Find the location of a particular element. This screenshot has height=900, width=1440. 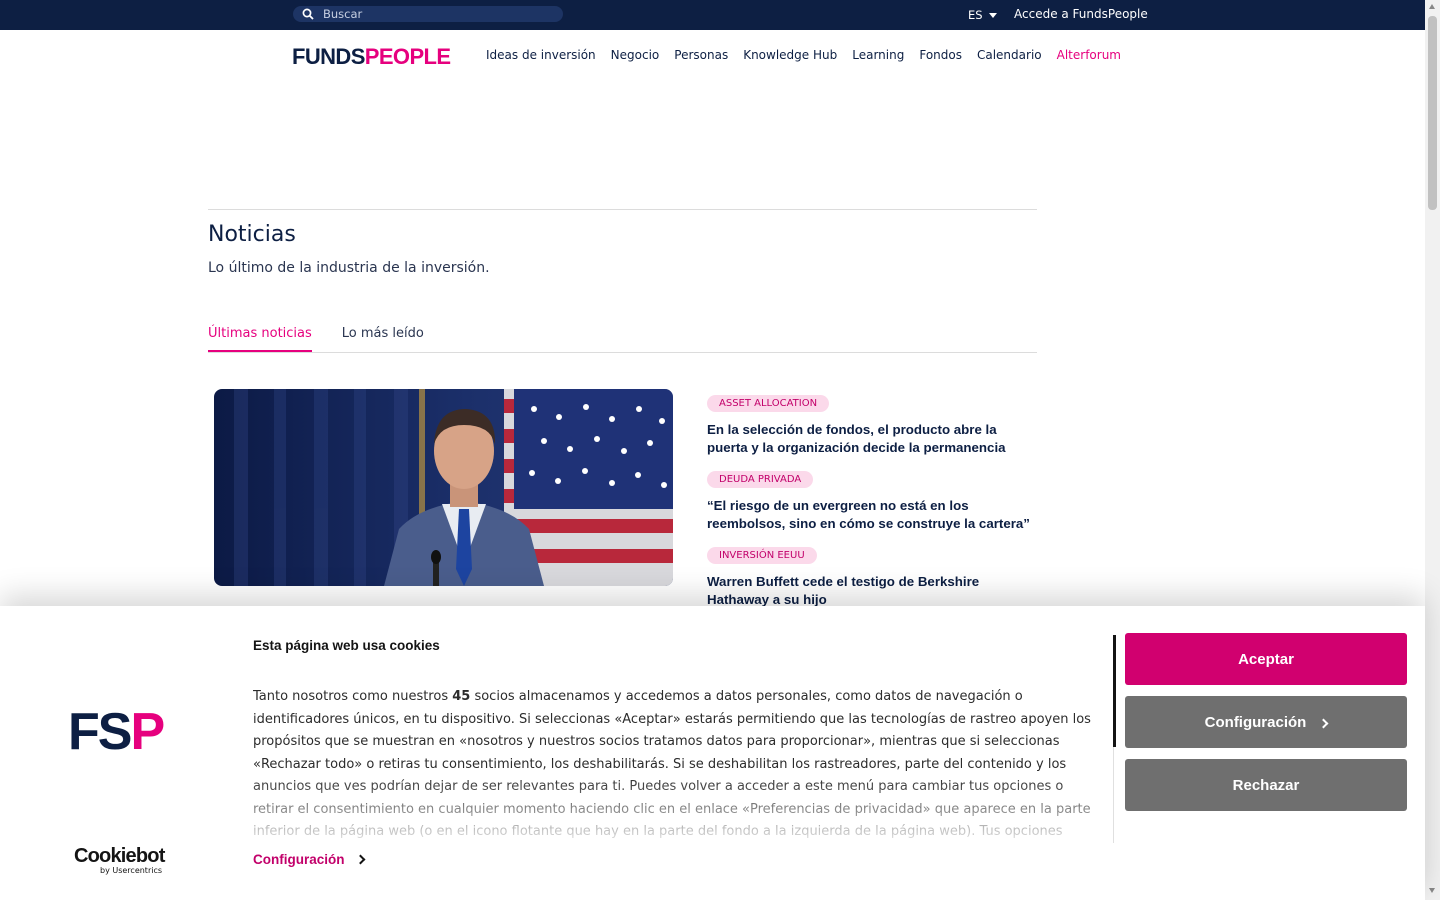

nav-item-ideas: Ideas de inversión is located at coordinates (541, 55).